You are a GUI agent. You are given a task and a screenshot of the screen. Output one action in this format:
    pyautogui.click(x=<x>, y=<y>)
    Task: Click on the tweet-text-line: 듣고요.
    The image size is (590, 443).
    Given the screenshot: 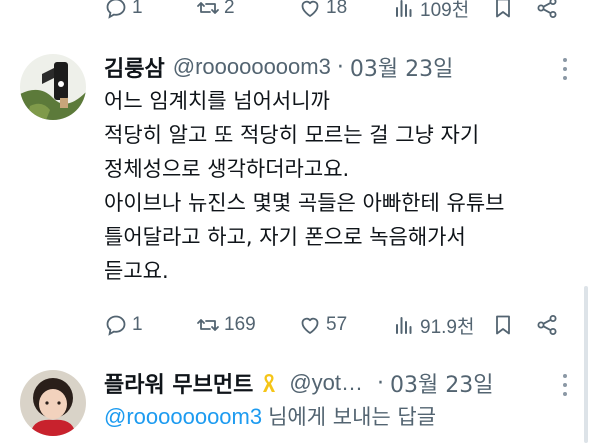 What is the action you would take?
    pyautogui.click(x=136, y=271)
    